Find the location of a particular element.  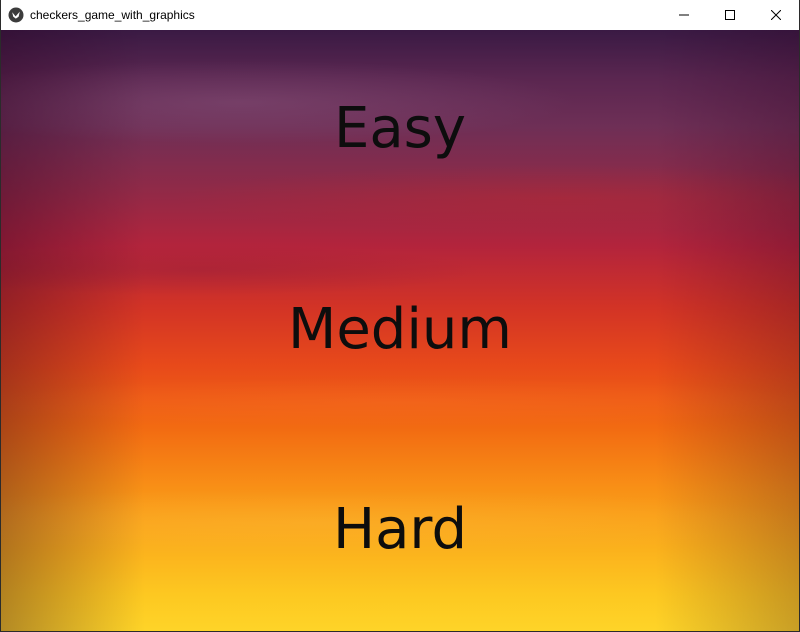

maximize-button is located at coordinates (730, 15).